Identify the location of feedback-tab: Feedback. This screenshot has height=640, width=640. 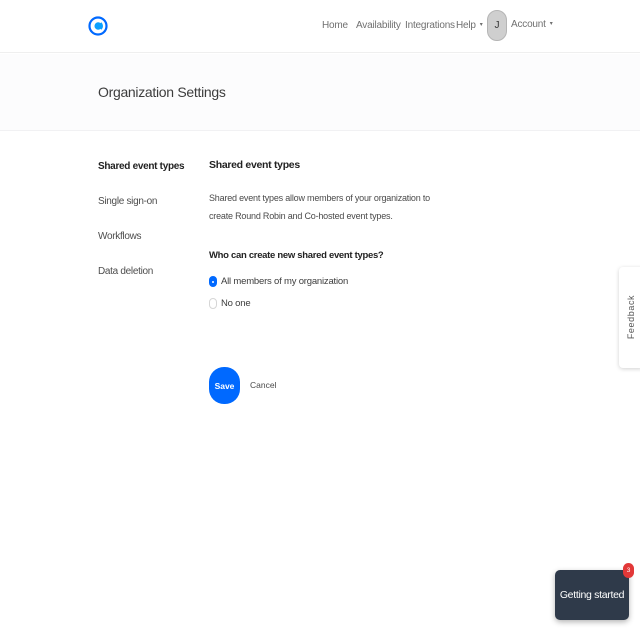
(629, 317).